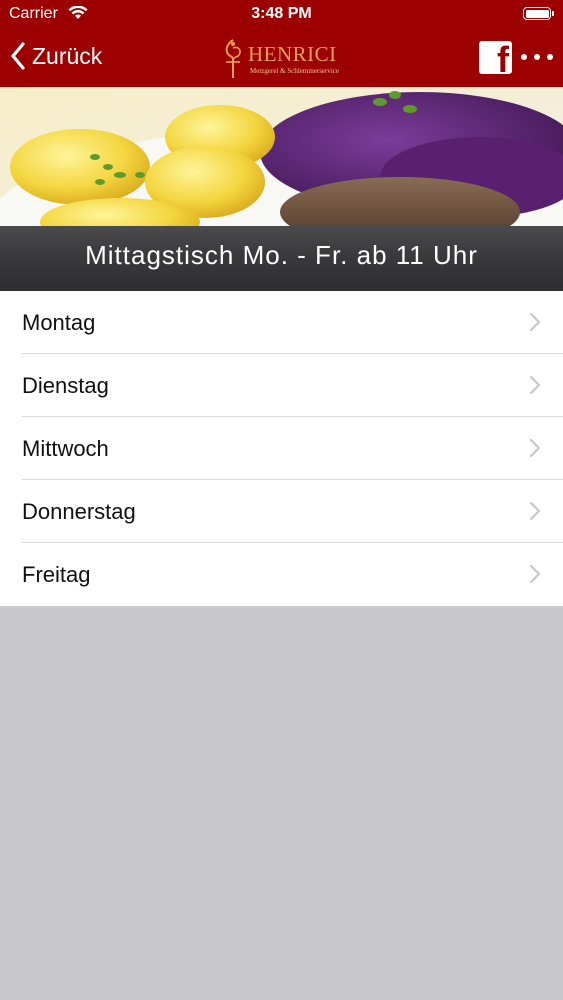  What do you see at coordinates (281, 157) in the screenshot?
I see `food-photo` at bounding box center [281, 157].